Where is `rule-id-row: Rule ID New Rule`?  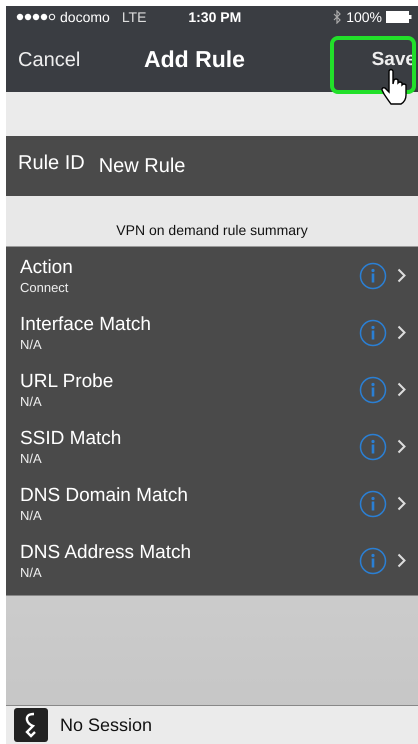
rule-id-row: Rule ID New Rule is located at coordinates (212, 166).